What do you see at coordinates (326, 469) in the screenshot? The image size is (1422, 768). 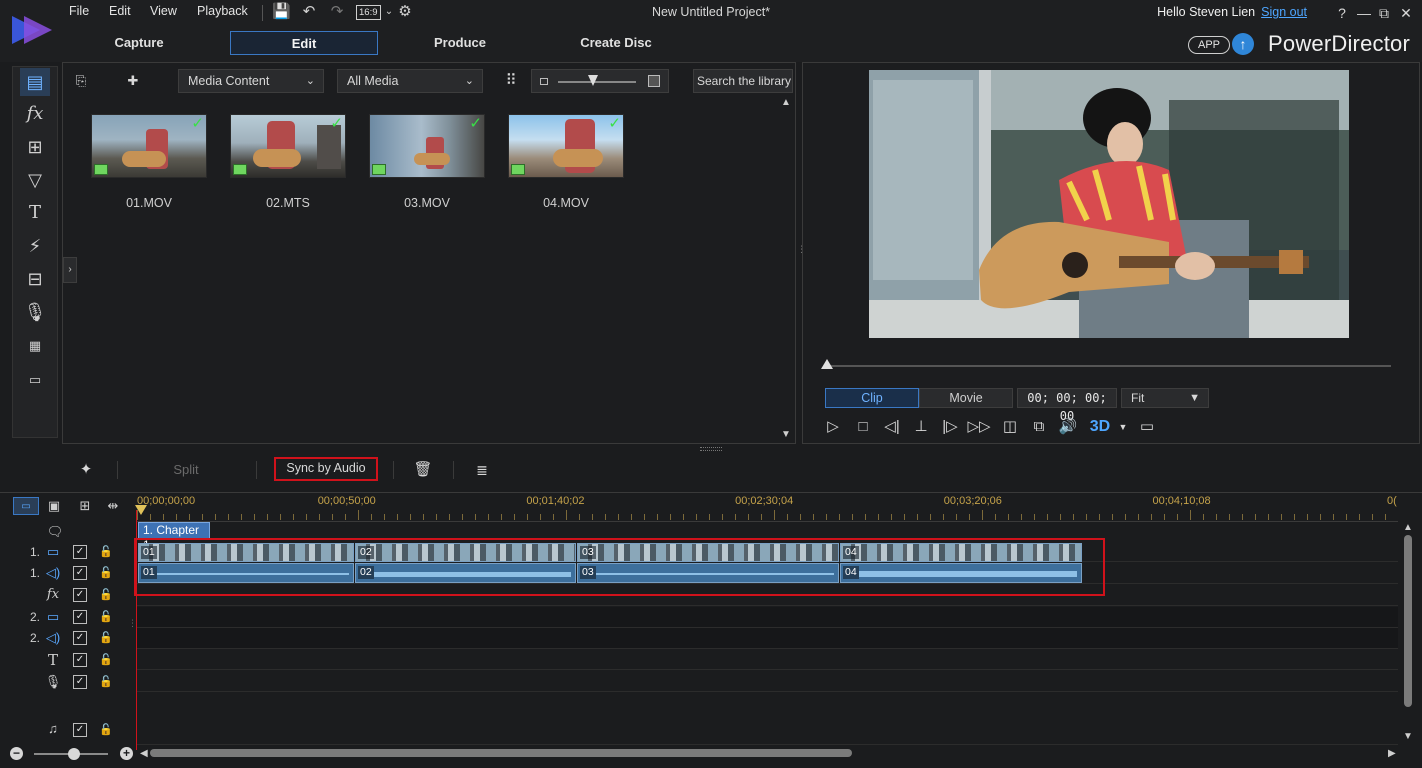 I see `sync-by-audio-button: Sync by Audio` at bounding box center [326, 469].